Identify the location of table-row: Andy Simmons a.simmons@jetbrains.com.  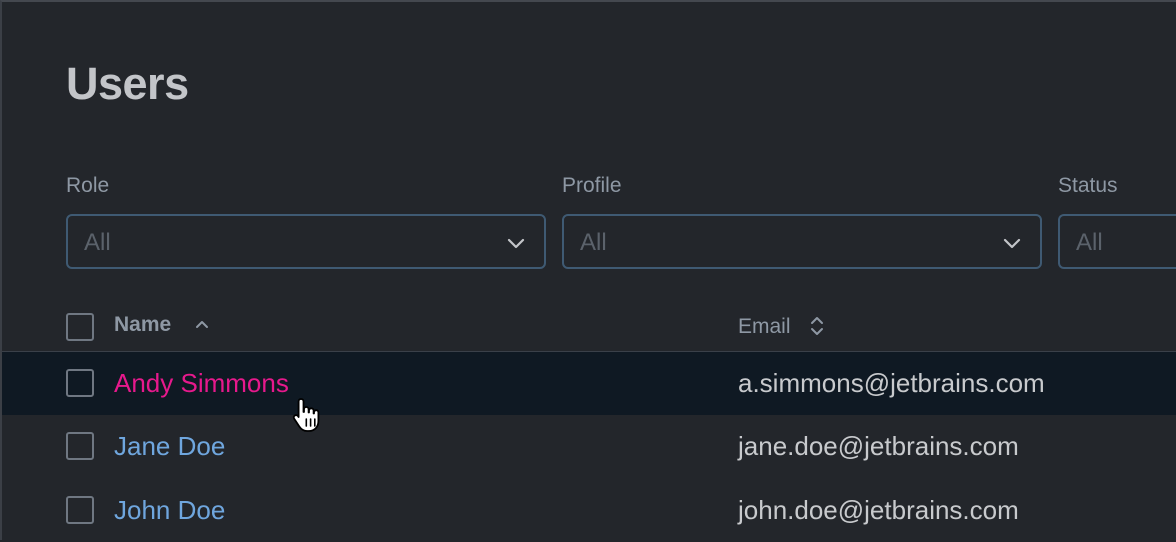
(589, 383).